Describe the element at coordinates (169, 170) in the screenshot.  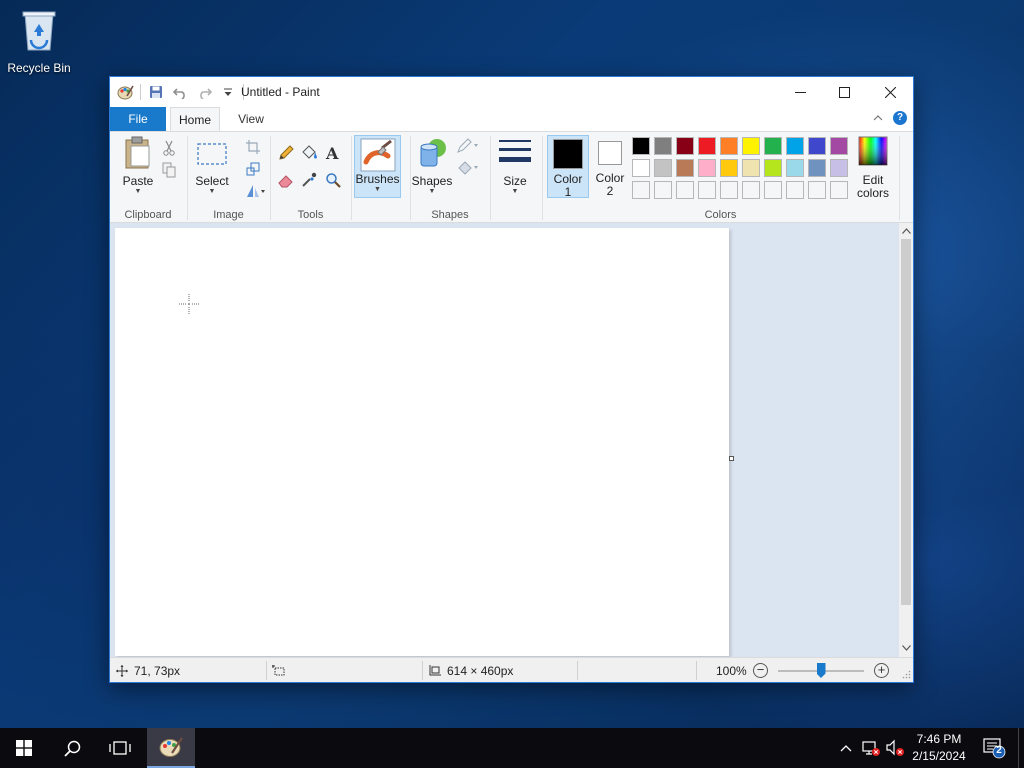
I see `copy-icon` at that location.